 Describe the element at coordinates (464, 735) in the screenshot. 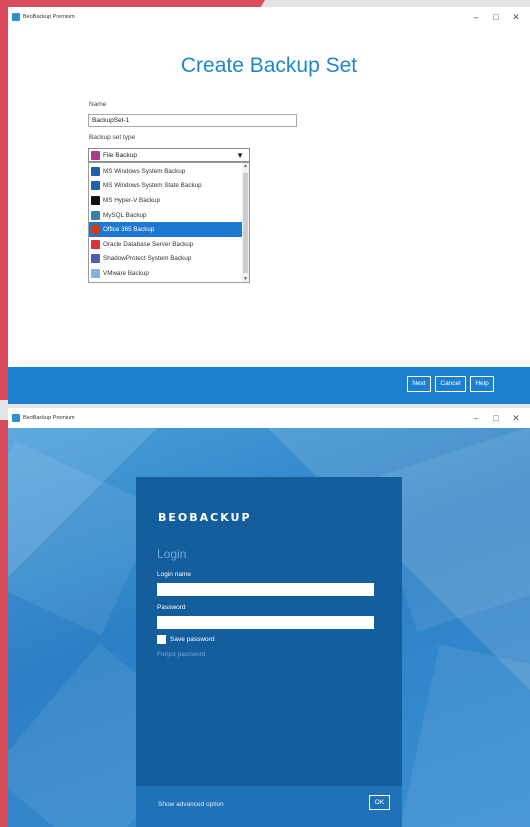

I see `background-polygon` at that location.